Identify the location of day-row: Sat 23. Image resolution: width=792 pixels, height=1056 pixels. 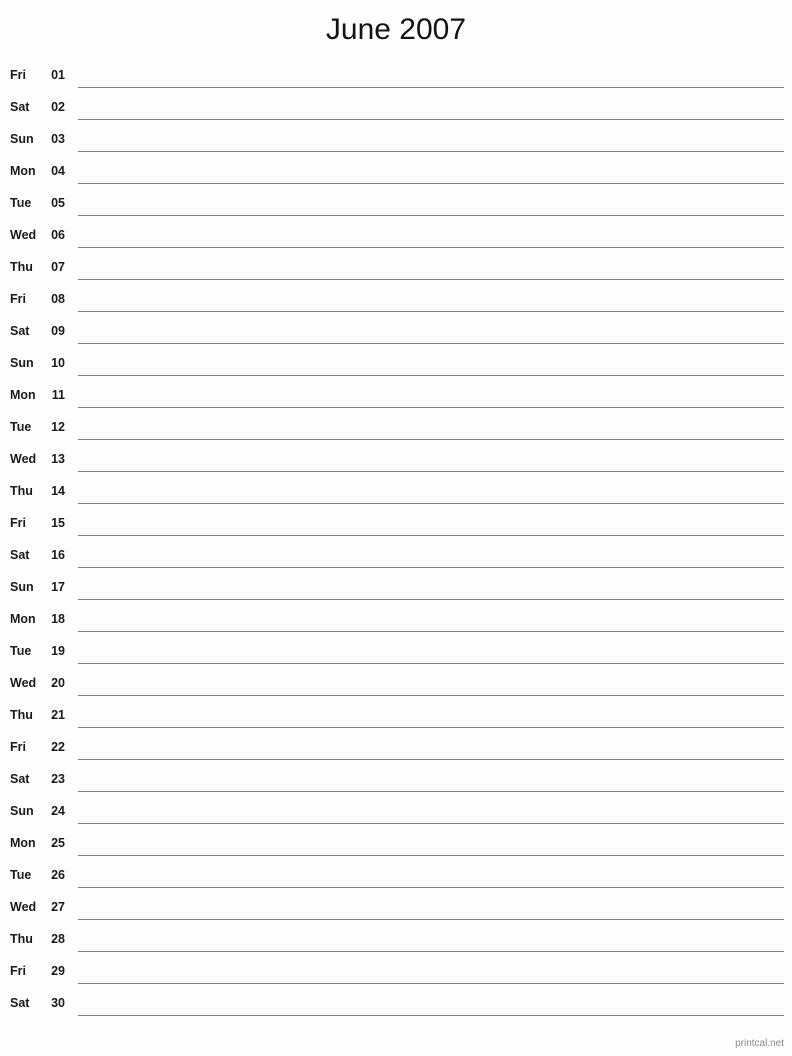
(396, 780).